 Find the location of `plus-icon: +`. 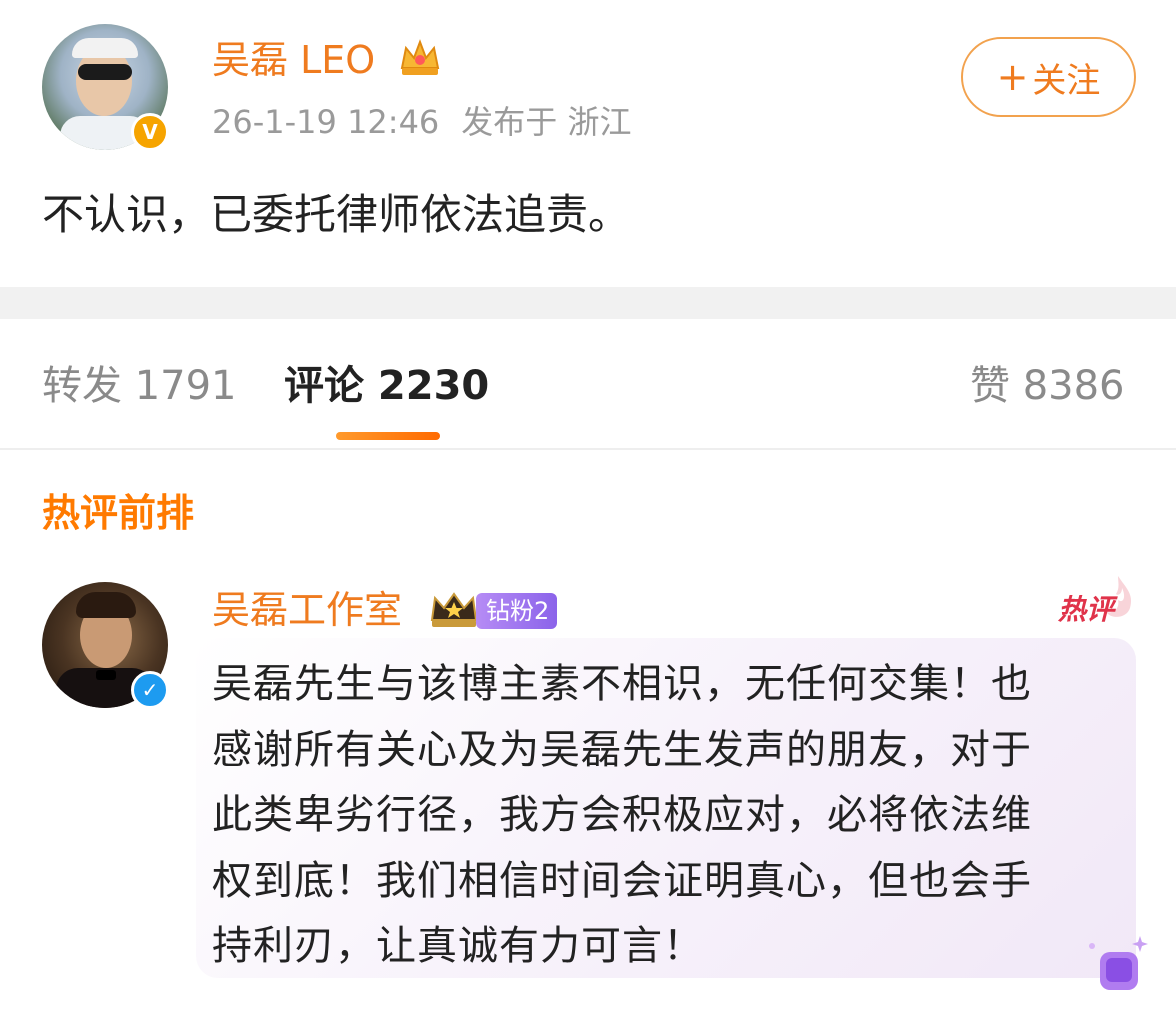

plus-icon: + is located at coordinates (1012, 77).